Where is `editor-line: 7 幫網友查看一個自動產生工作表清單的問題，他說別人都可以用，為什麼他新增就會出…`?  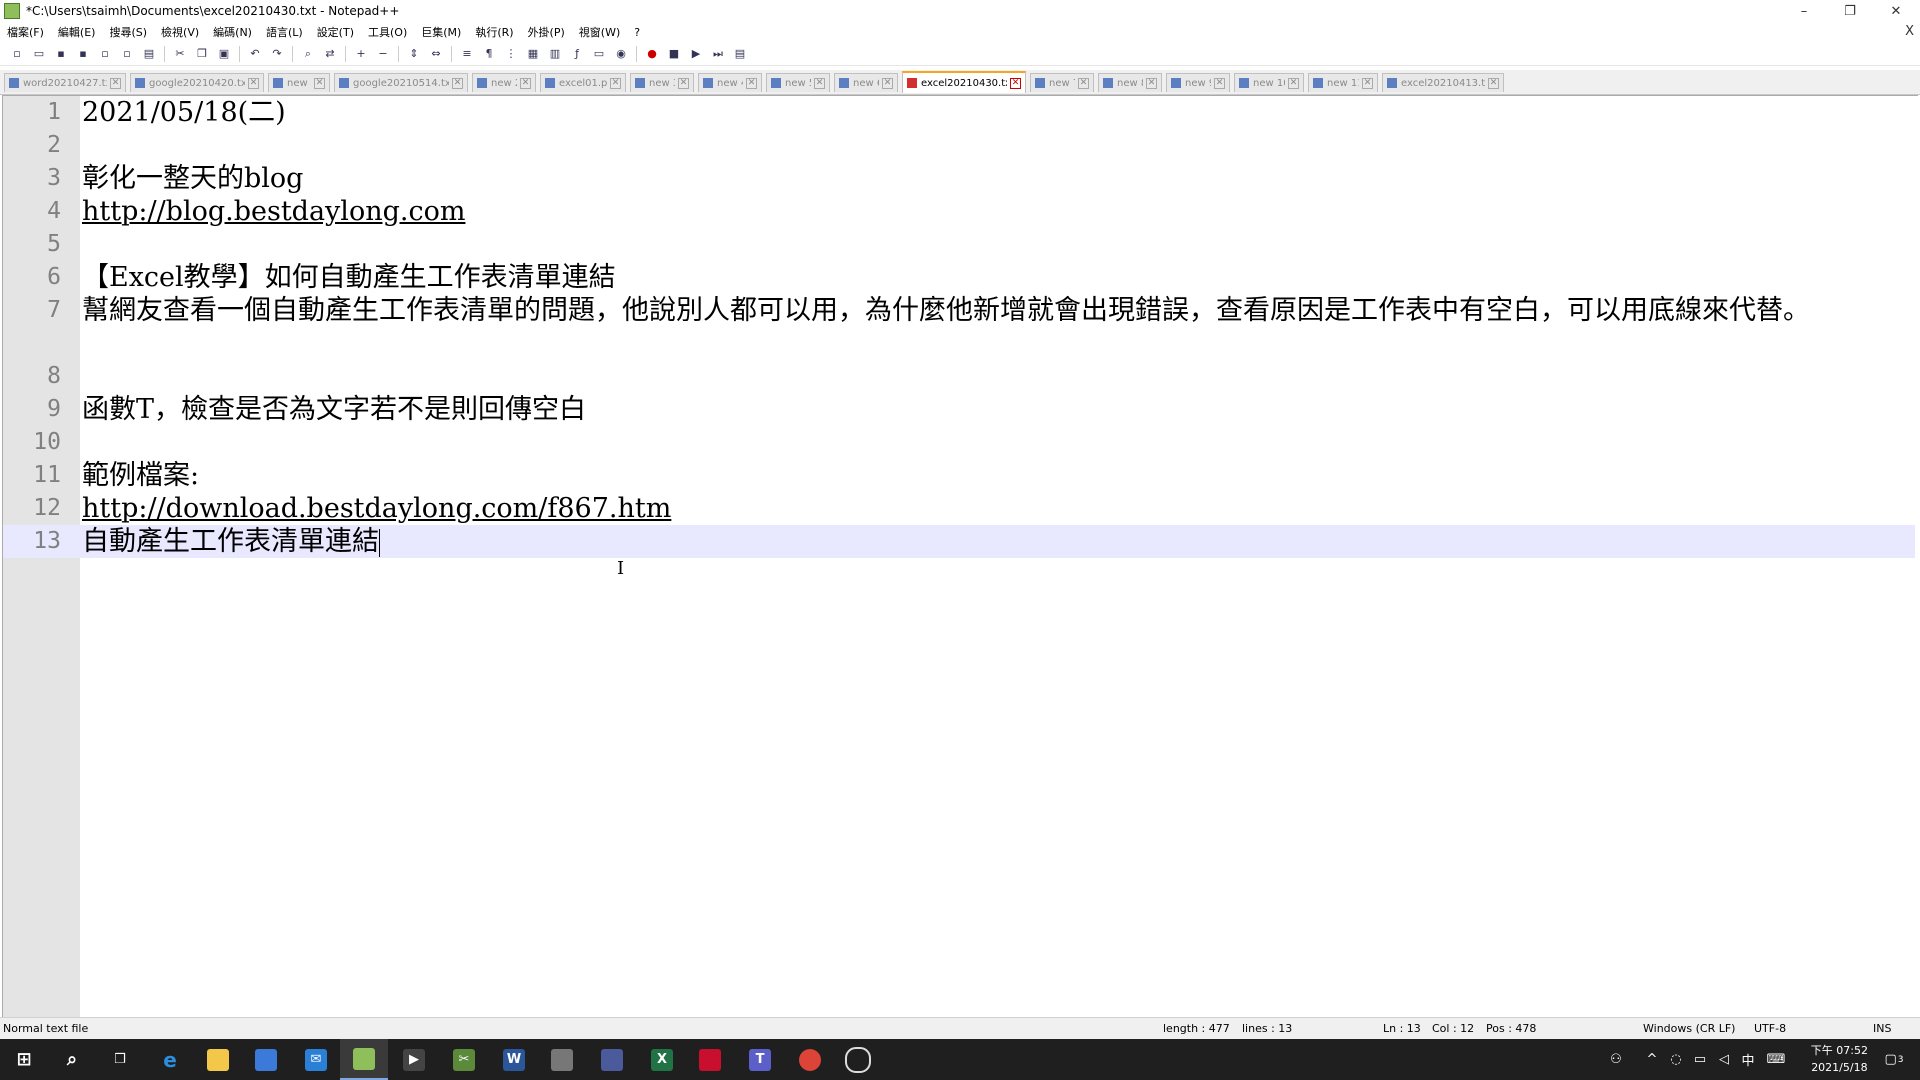 editor-line: 7 幫網友查看一個自動產生工作表清單的問題，他說別人都可以用，為什麼他新增就會出… is located at coordinates (959, 327).